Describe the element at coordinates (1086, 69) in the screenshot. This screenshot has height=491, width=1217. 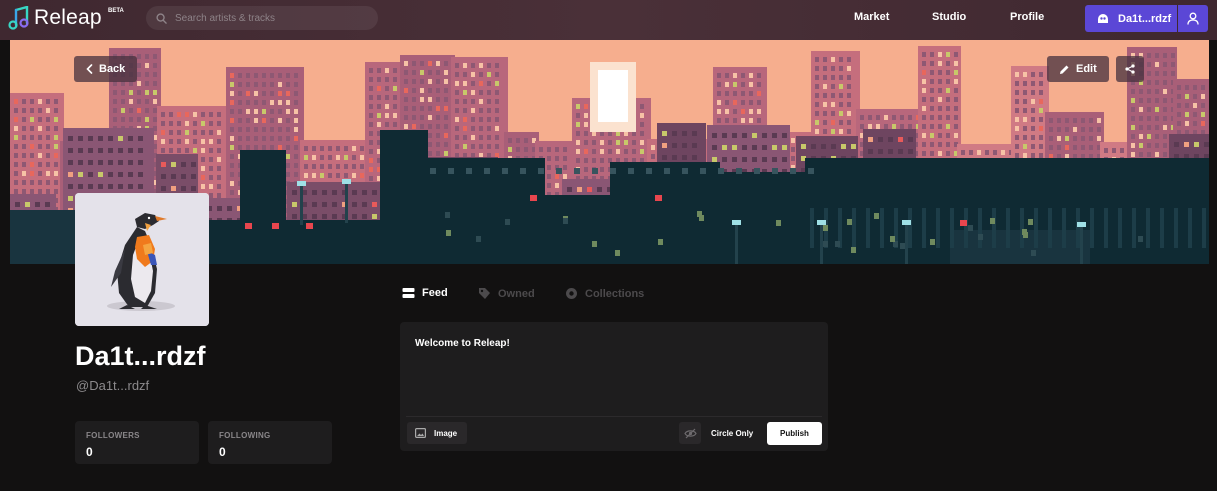
I see `edit-button-label: Edit` at that location.